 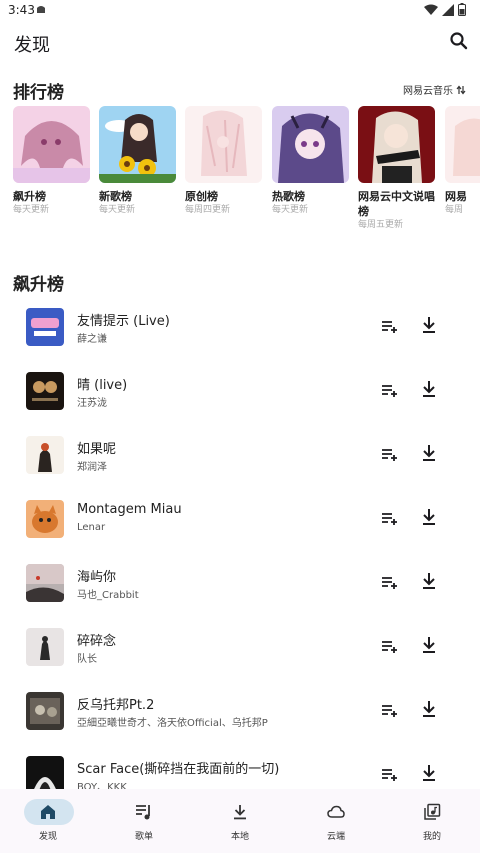 I want to click on status-time: 3:43, so click(x=21, y=10).